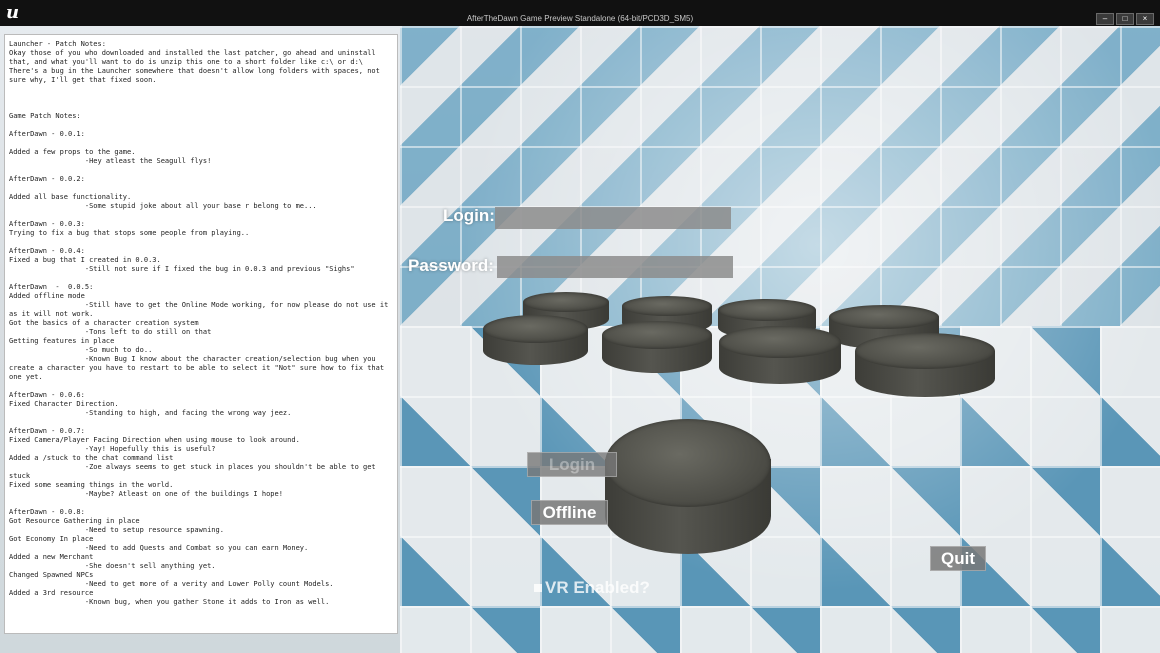 The image size is (1160, 653). What do you see at coordinates (569, 512) in the screenshot?
I see `offline-button: Offline` at bounding box center [569, 512].